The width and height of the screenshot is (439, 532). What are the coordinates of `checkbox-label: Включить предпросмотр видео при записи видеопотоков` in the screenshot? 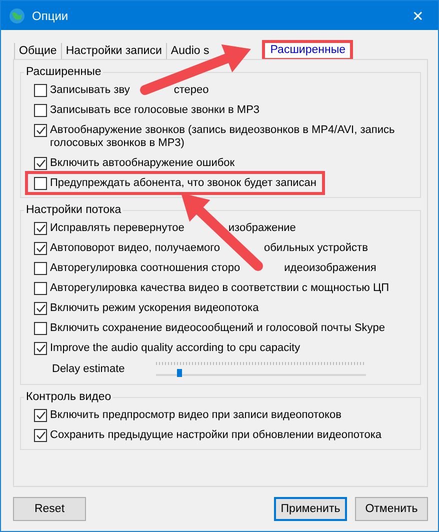 It's located at (196, 415).